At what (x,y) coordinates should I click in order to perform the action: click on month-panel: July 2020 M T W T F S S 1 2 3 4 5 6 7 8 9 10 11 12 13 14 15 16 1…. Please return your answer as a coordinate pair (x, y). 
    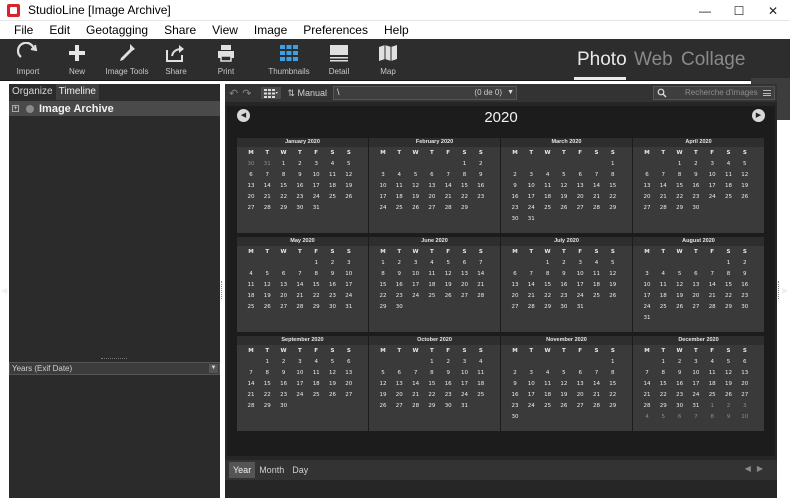
    Looking at the image, I should click on (566, 284).